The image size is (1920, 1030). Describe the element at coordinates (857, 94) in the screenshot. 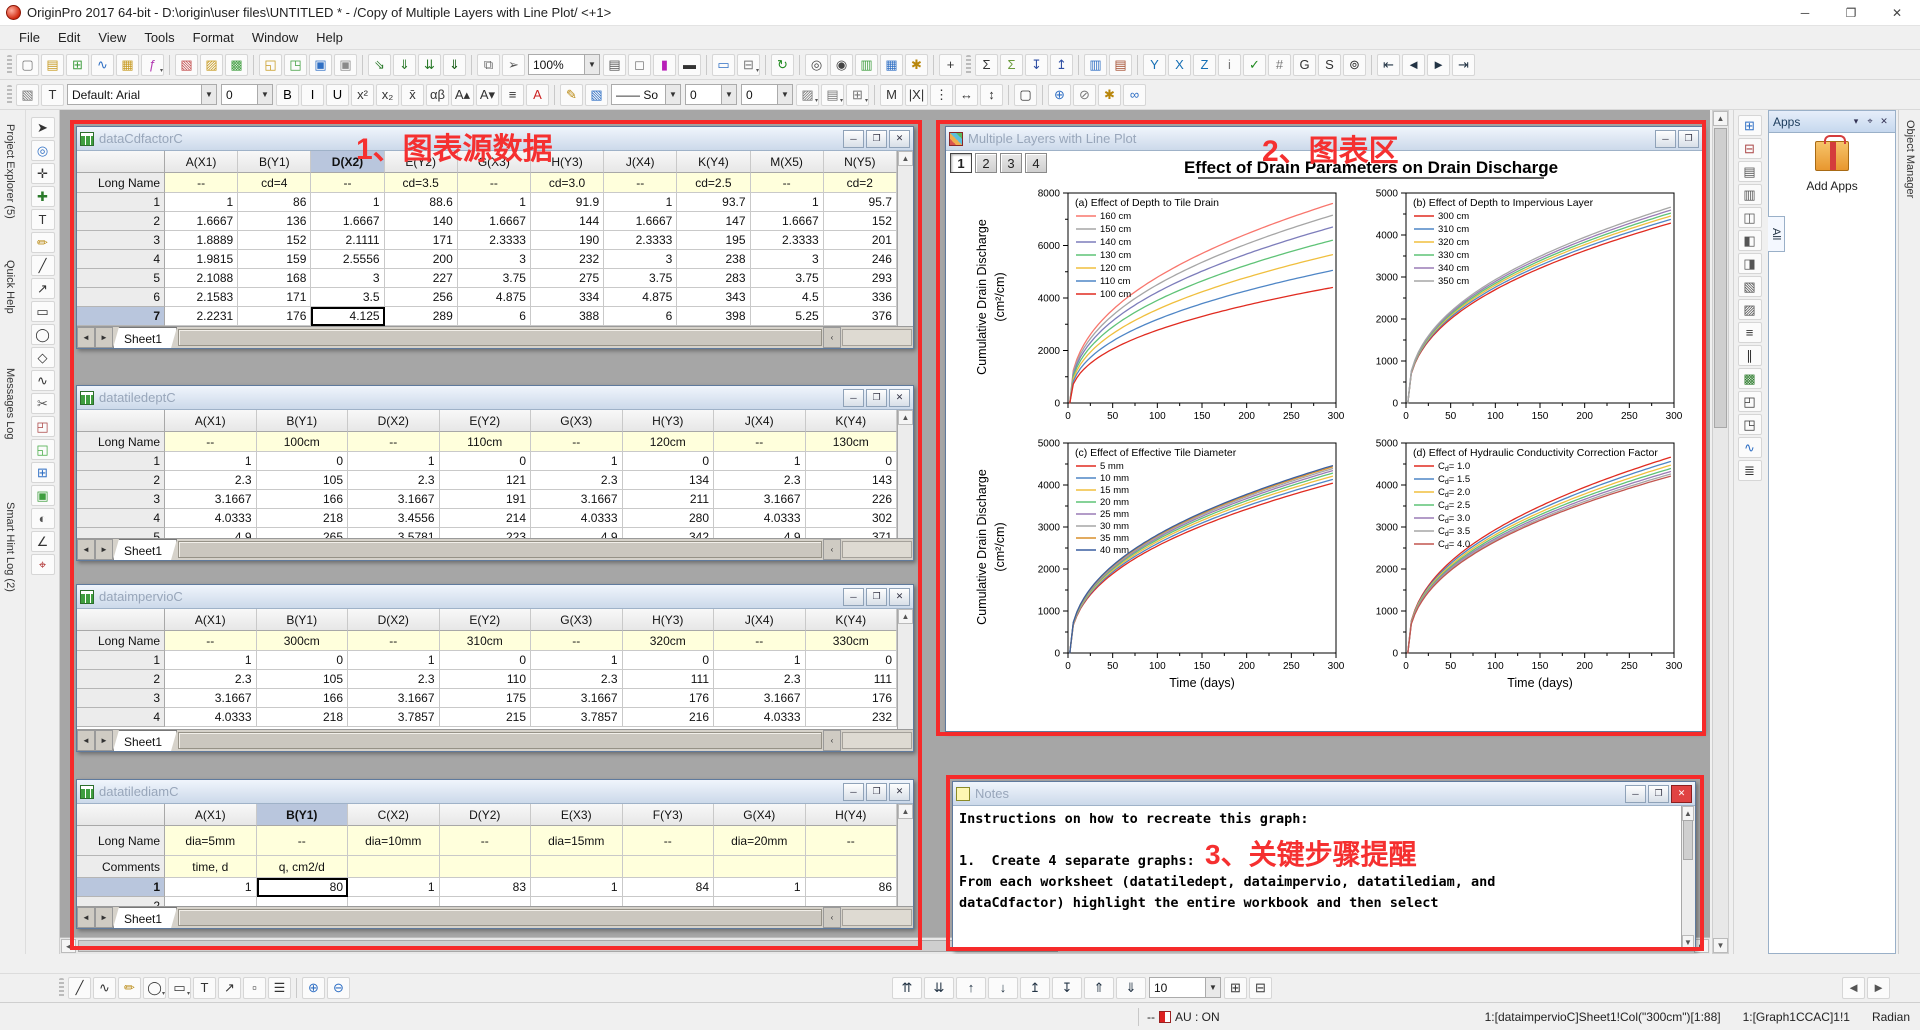

I see `pattern-fill-3-icon: ⊞ ▾` at that location.